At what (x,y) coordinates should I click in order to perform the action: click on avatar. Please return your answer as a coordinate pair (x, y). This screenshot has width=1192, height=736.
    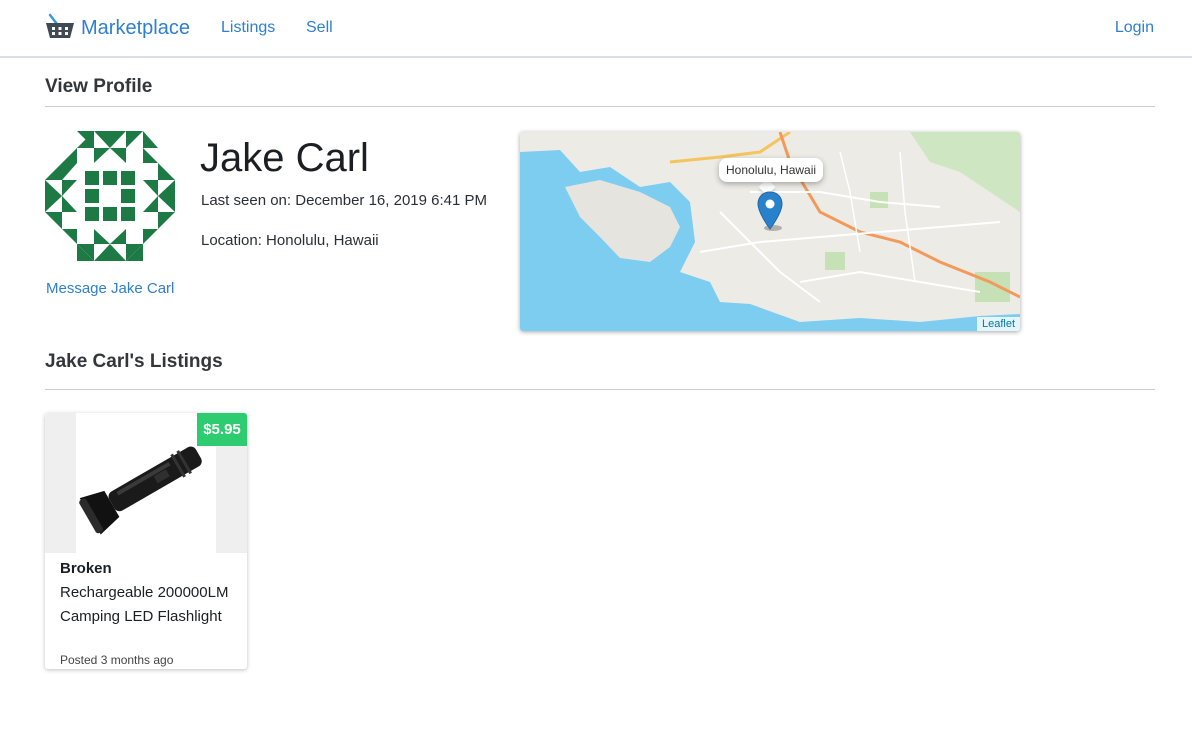
    Looking at the image, I should click on (110, 196).